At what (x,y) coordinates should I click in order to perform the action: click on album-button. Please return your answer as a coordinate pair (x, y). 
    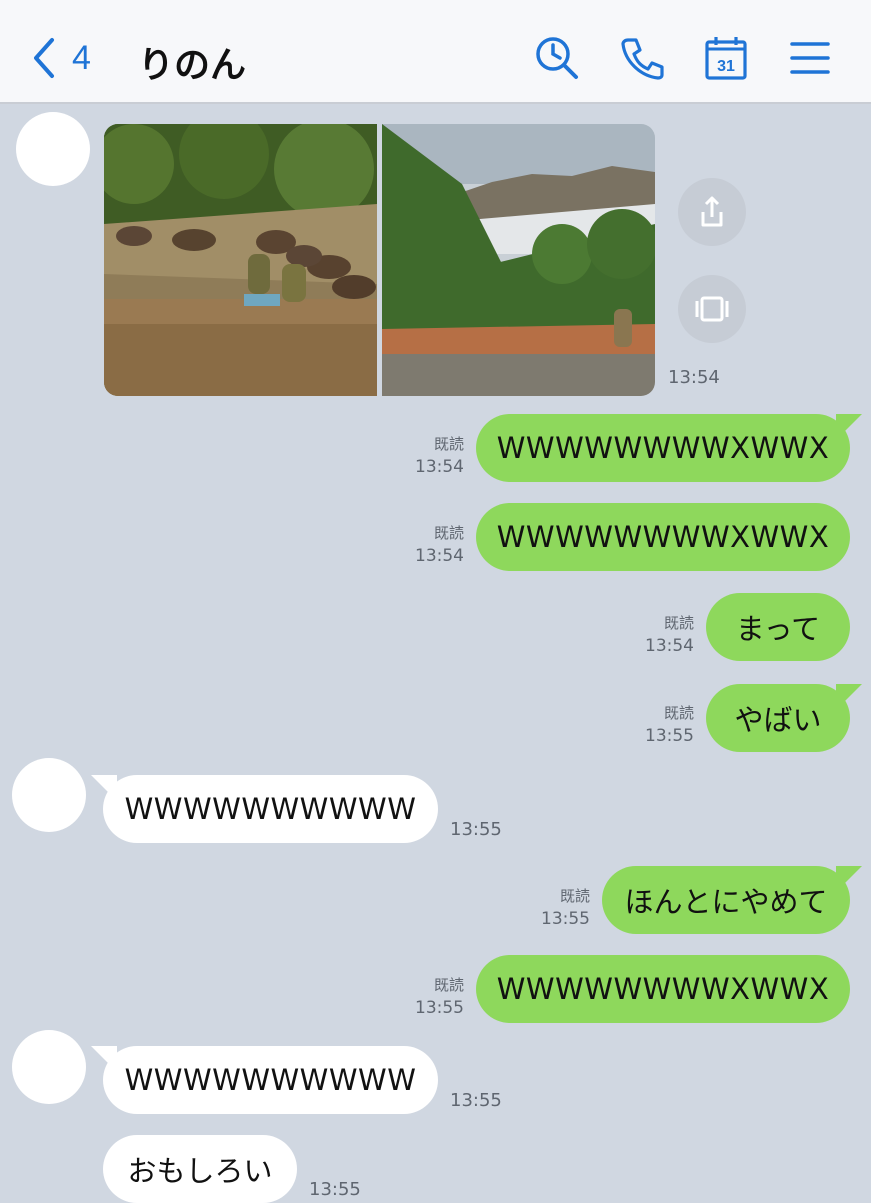
    Looking at the image, I should click on (712, 309).